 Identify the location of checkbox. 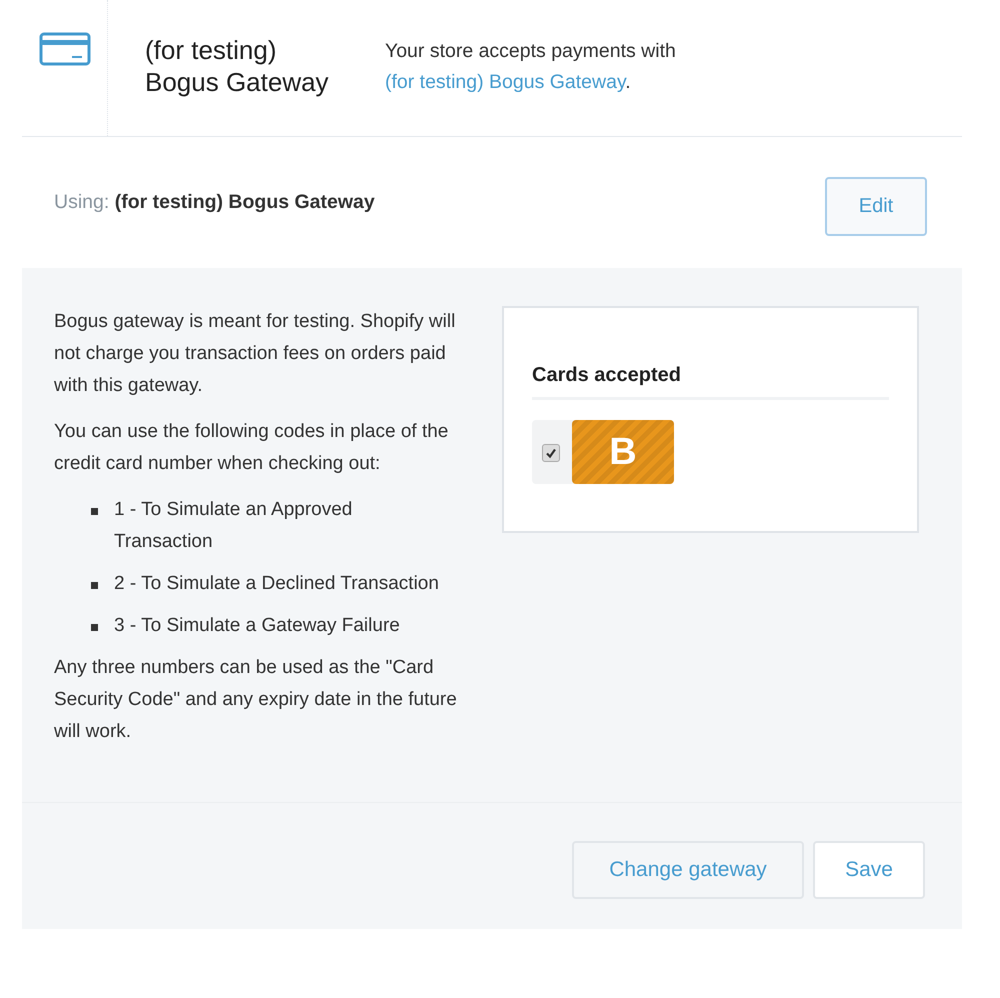
(551, 453).